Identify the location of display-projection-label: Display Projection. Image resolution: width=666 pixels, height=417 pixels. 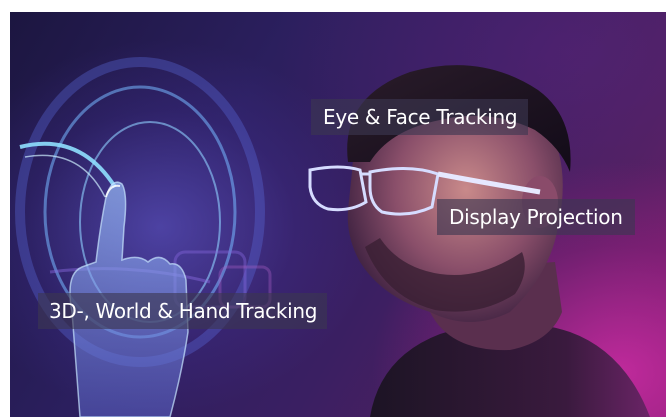
(536, 217).